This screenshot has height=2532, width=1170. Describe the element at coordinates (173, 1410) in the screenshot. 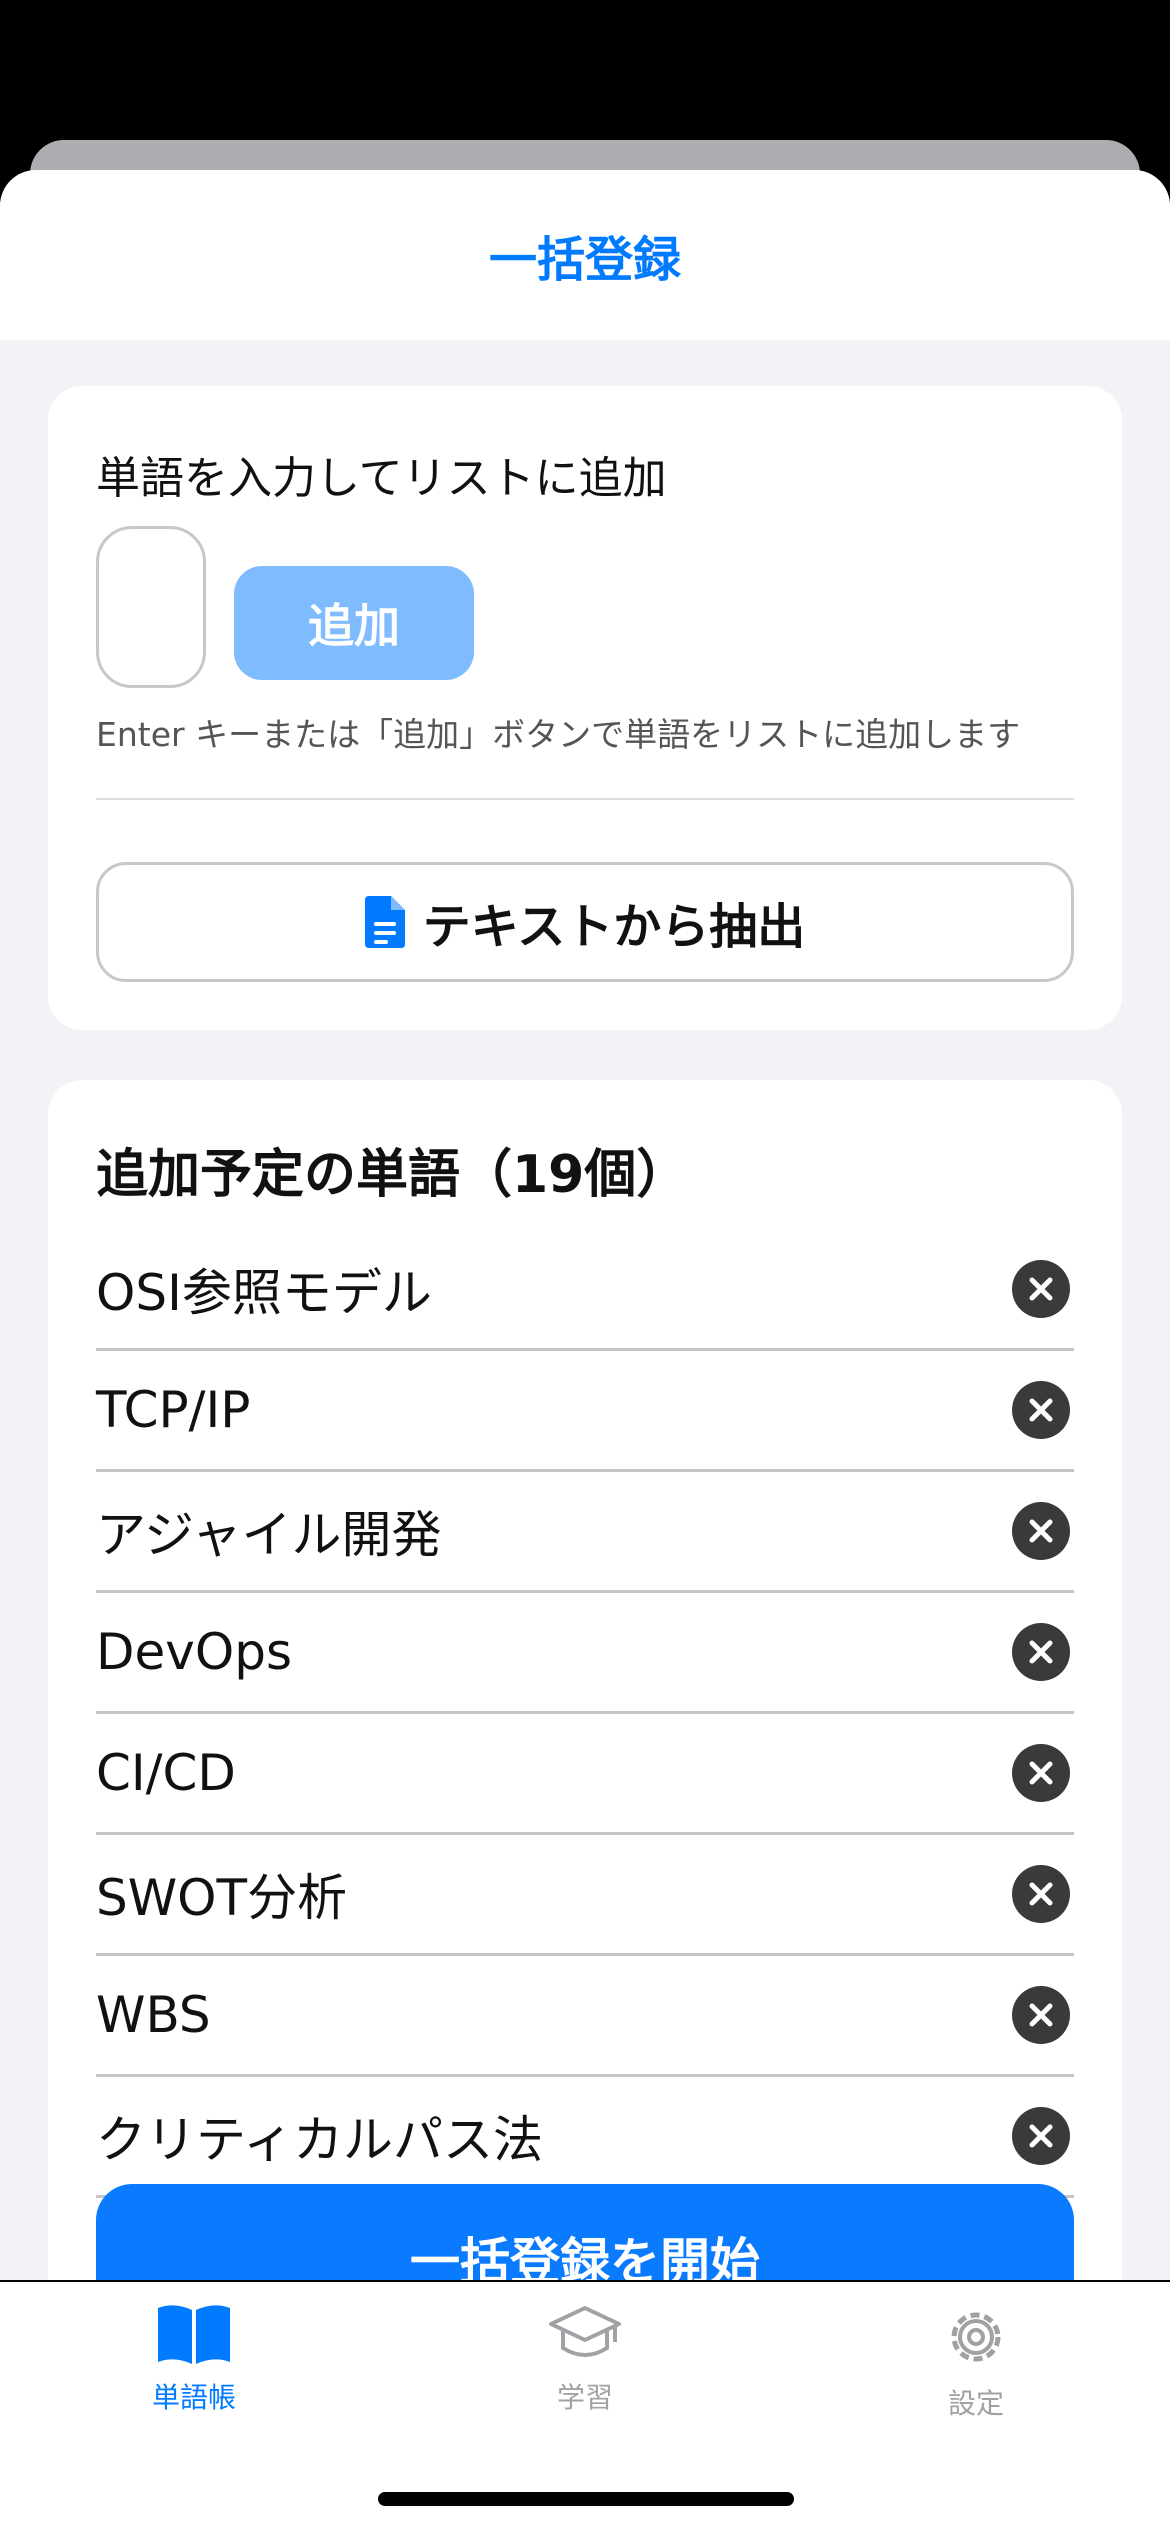

I see `word-label: TCP/IP` at that location.